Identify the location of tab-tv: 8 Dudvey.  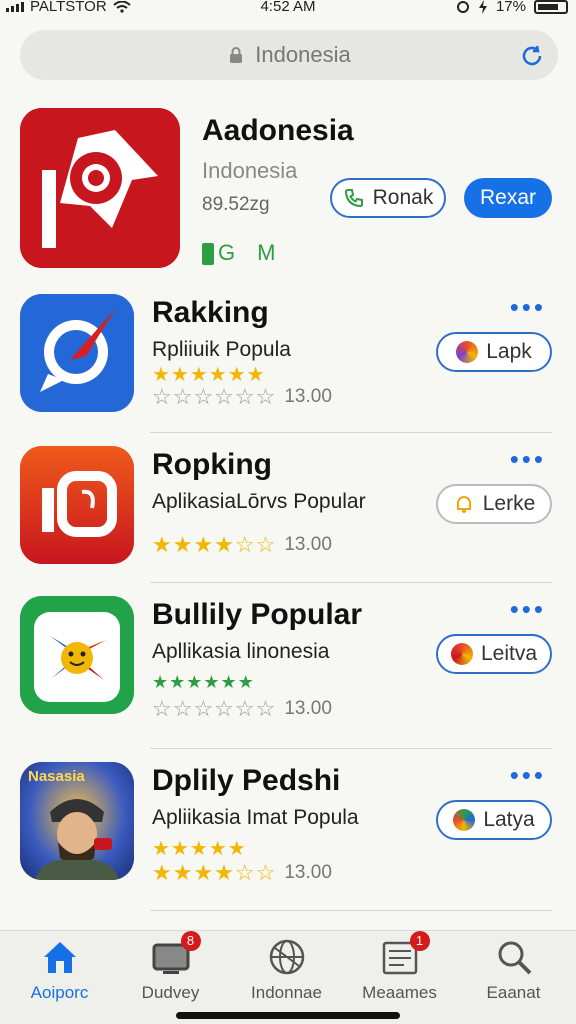
(170, 967).